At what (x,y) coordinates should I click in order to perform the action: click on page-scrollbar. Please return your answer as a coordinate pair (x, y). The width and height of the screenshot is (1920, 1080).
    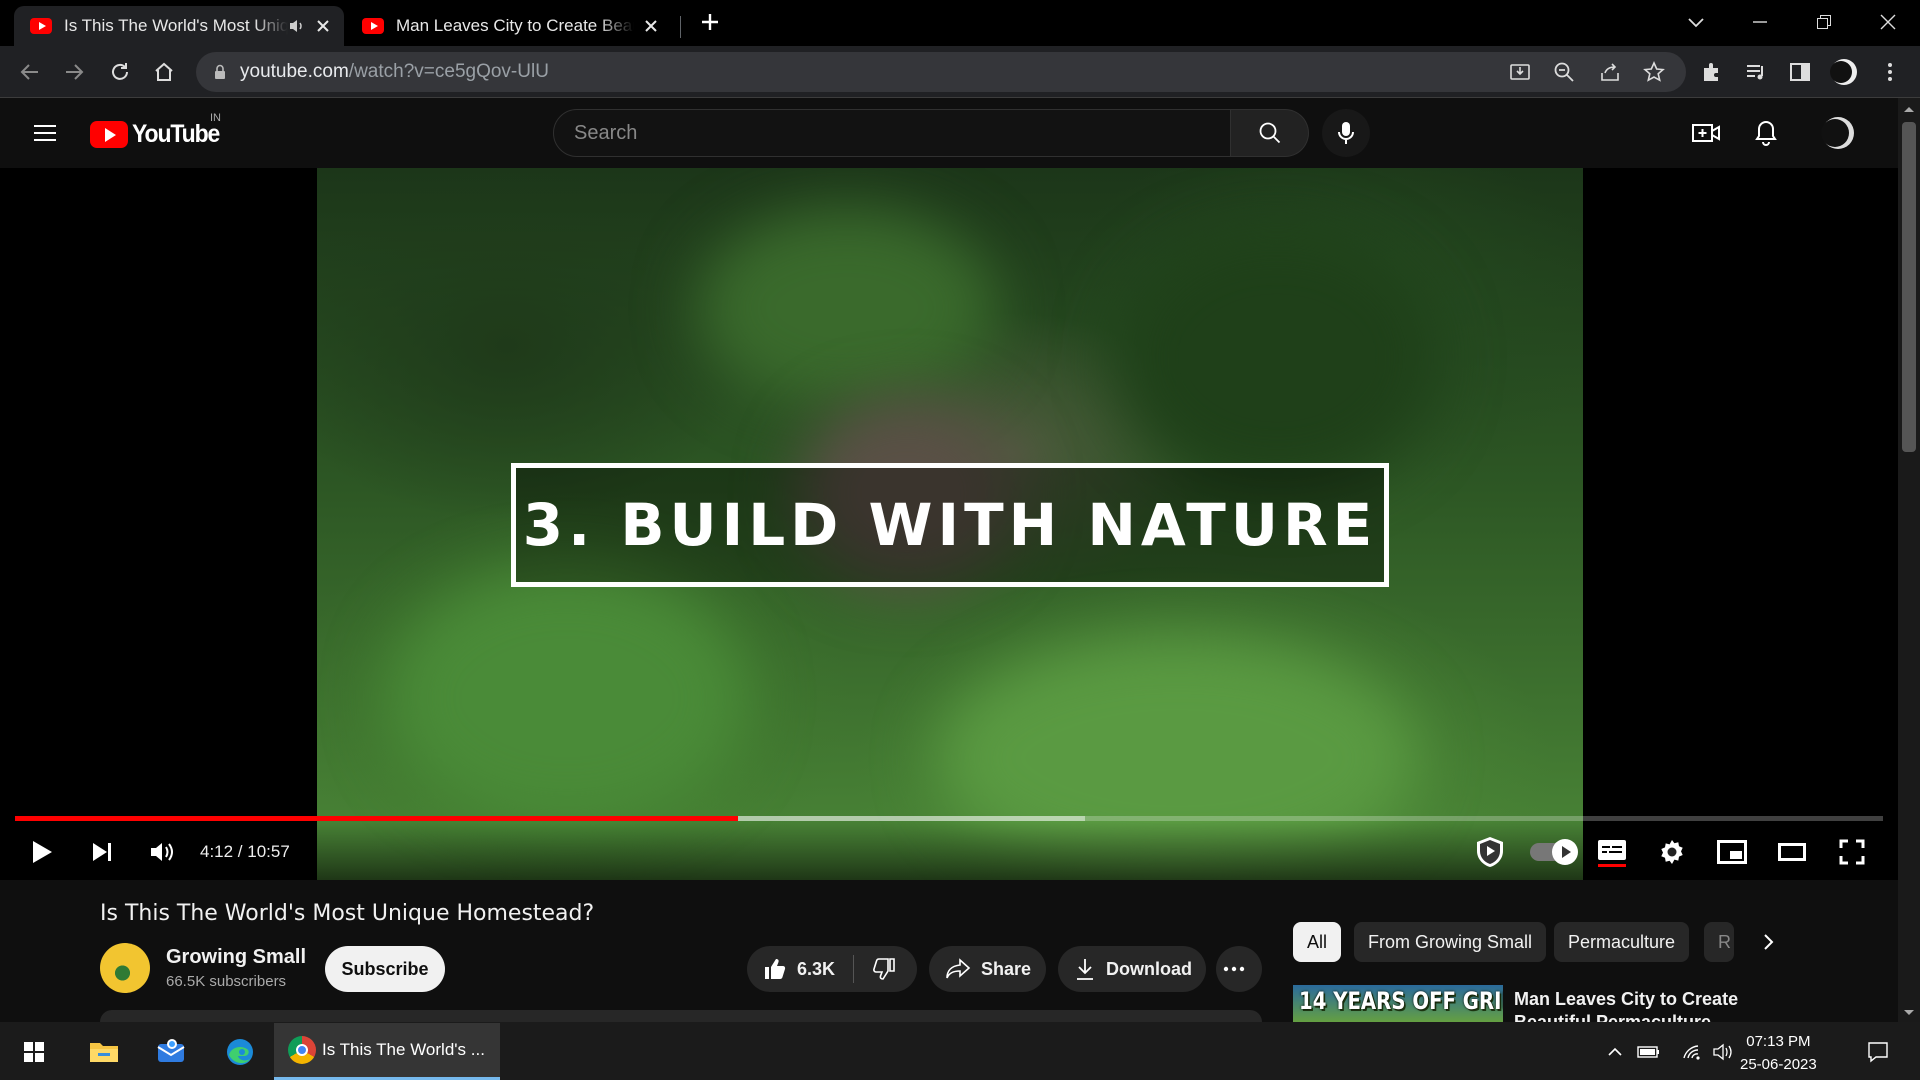
    Looking at the image, I should click on (1909, 560).